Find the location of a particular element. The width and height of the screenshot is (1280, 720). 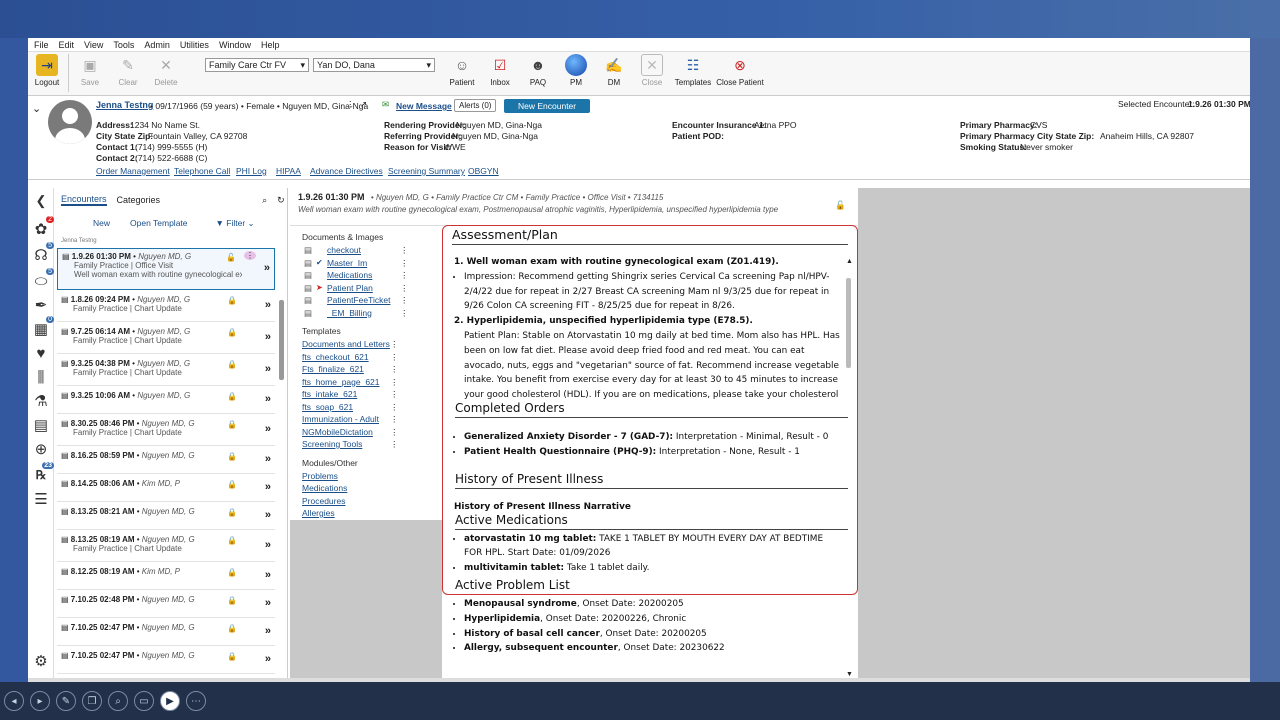

nav-link-ngmobiledictation: NGMobileDictation is located at coordinates (371, 433).